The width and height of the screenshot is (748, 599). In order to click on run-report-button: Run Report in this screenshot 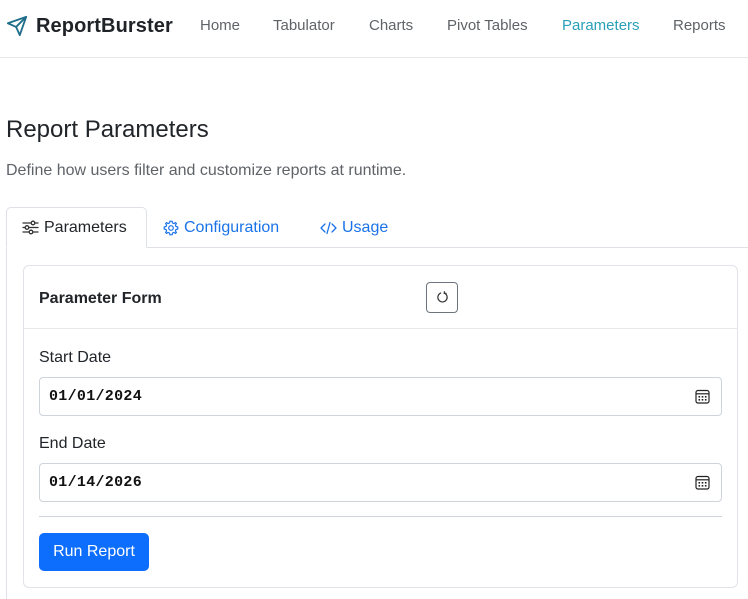, I will do `click(94, 552)`.